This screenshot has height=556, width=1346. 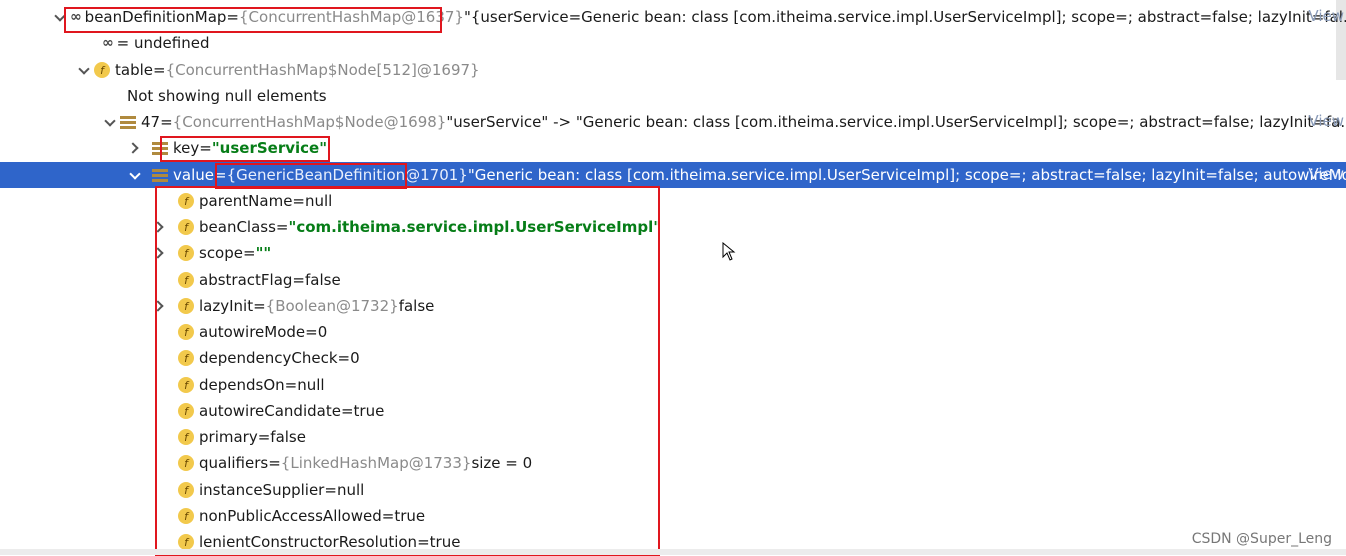 I want to click on var-summary: size = 0, so click(x=502, y=463).